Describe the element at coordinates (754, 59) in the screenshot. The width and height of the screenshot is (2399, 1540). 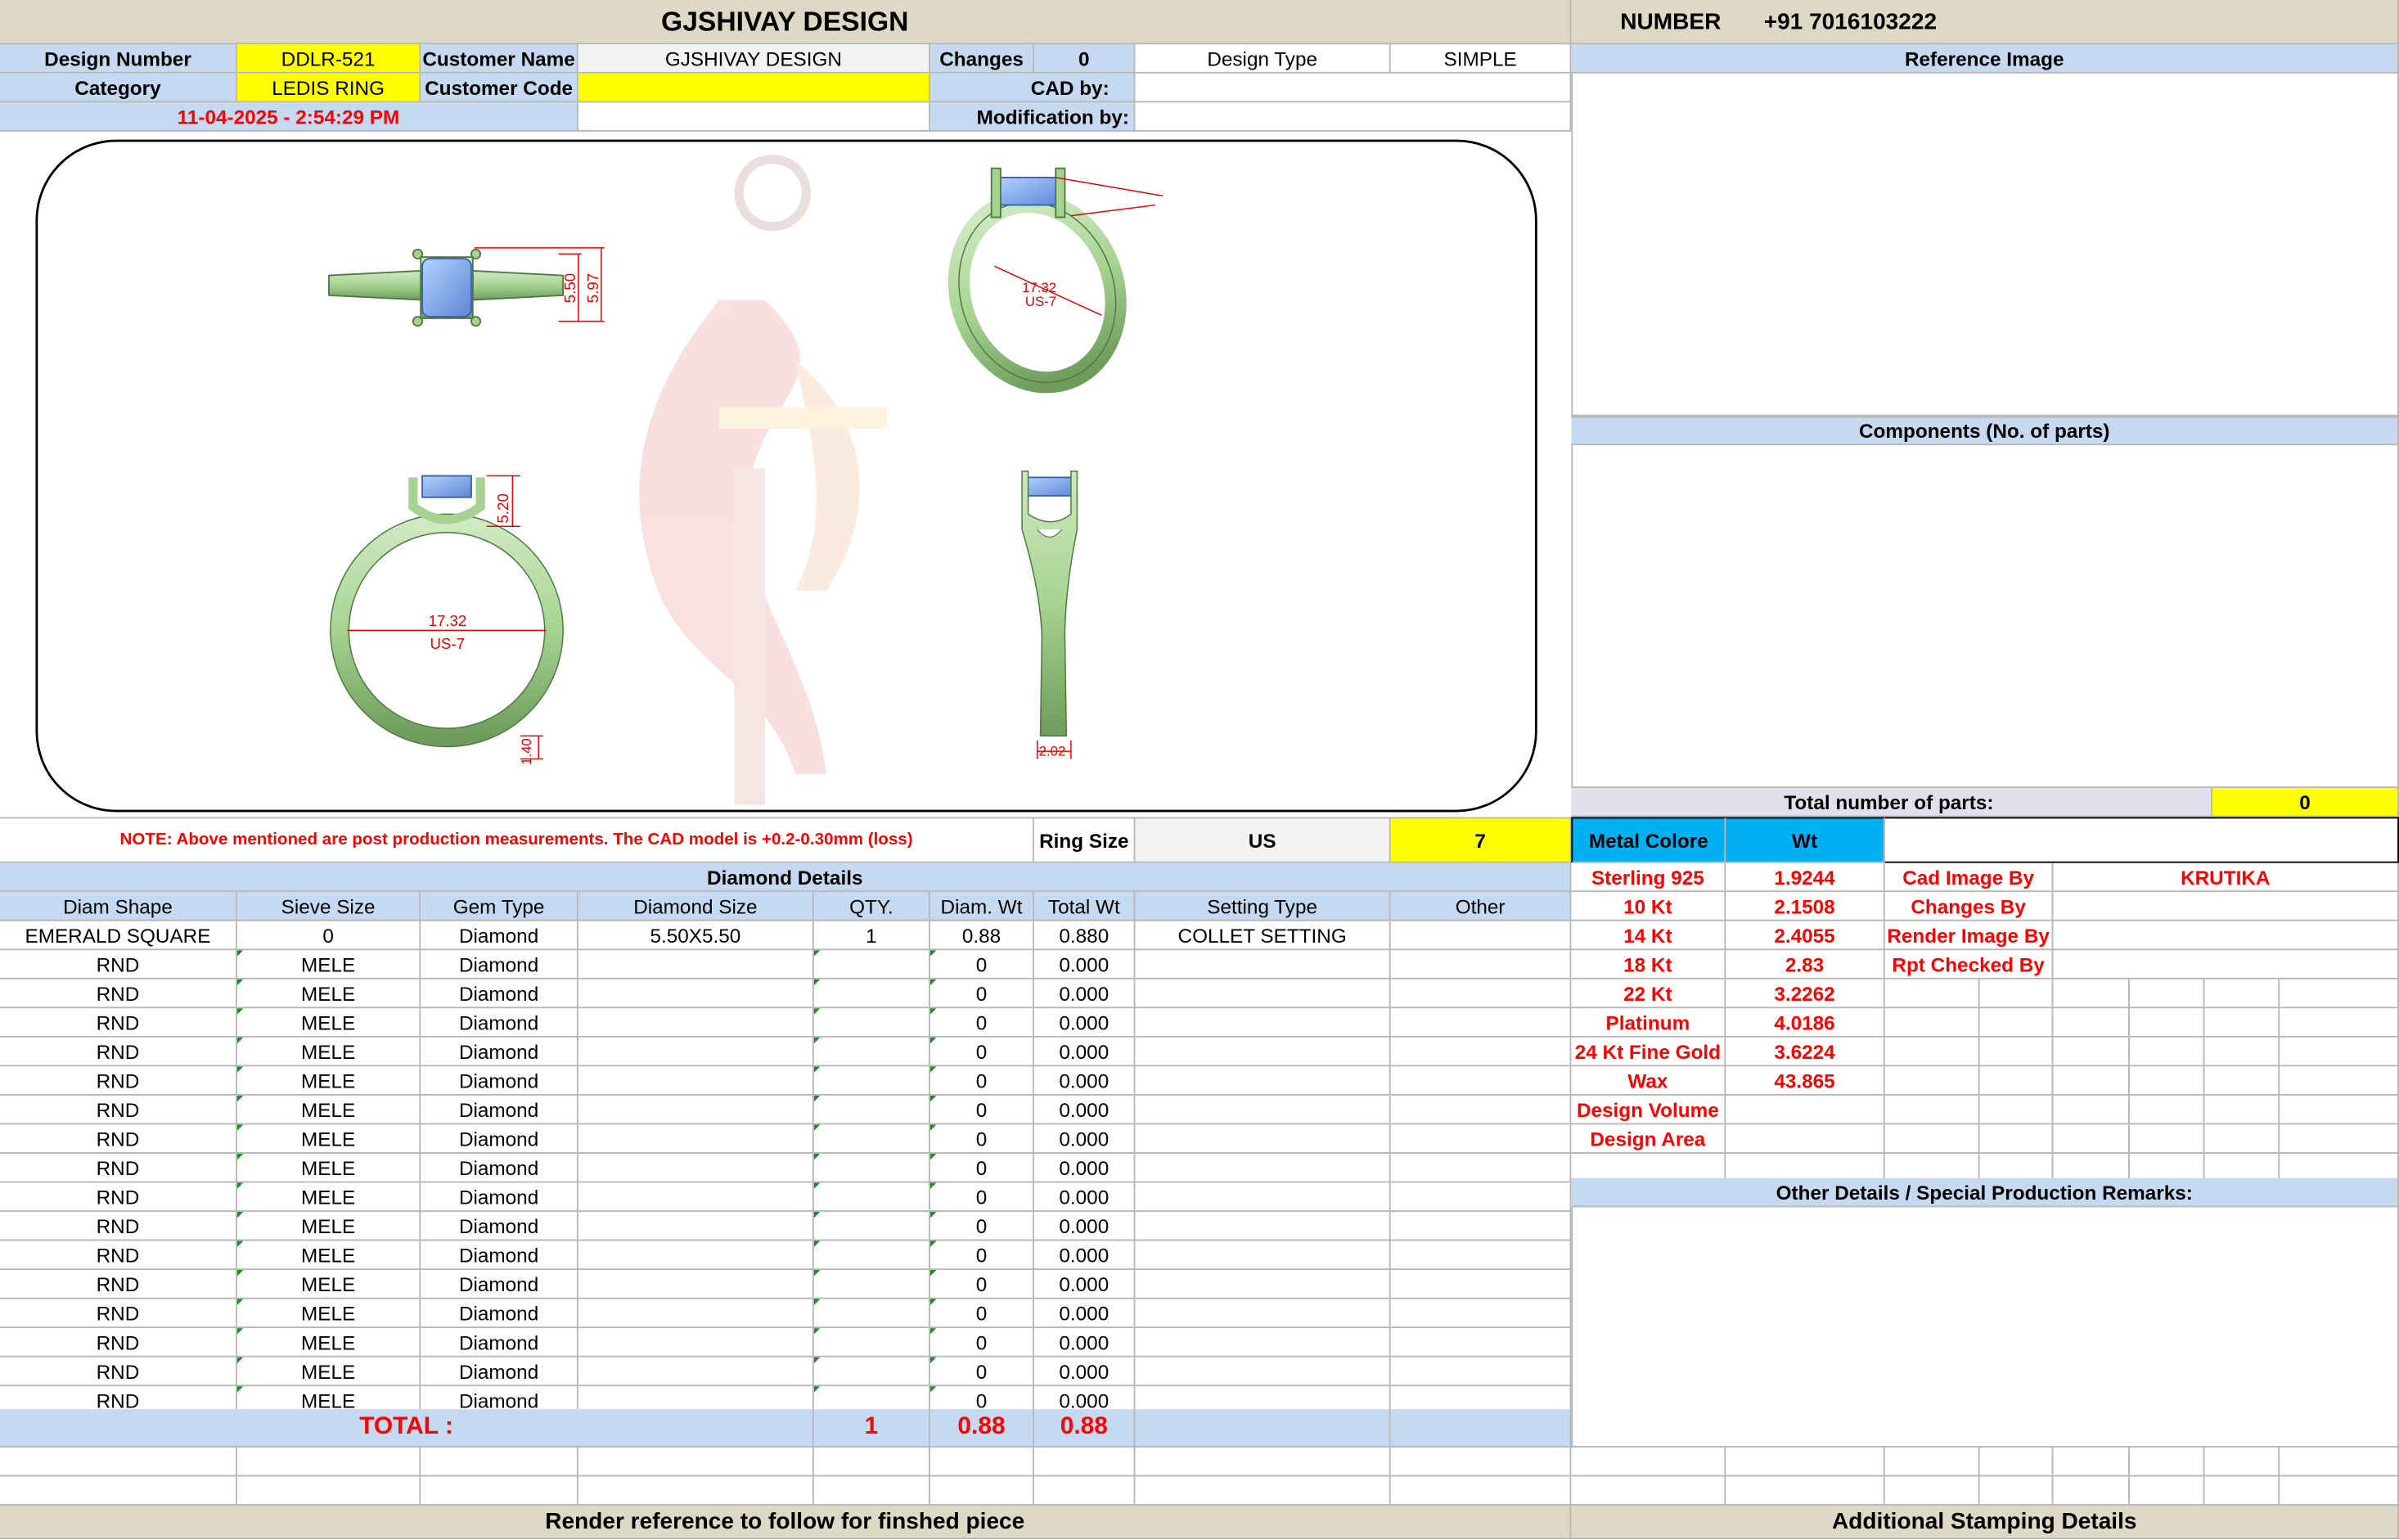
I see `customer-name-value: GJSHIVAY DESIGN` at that location.